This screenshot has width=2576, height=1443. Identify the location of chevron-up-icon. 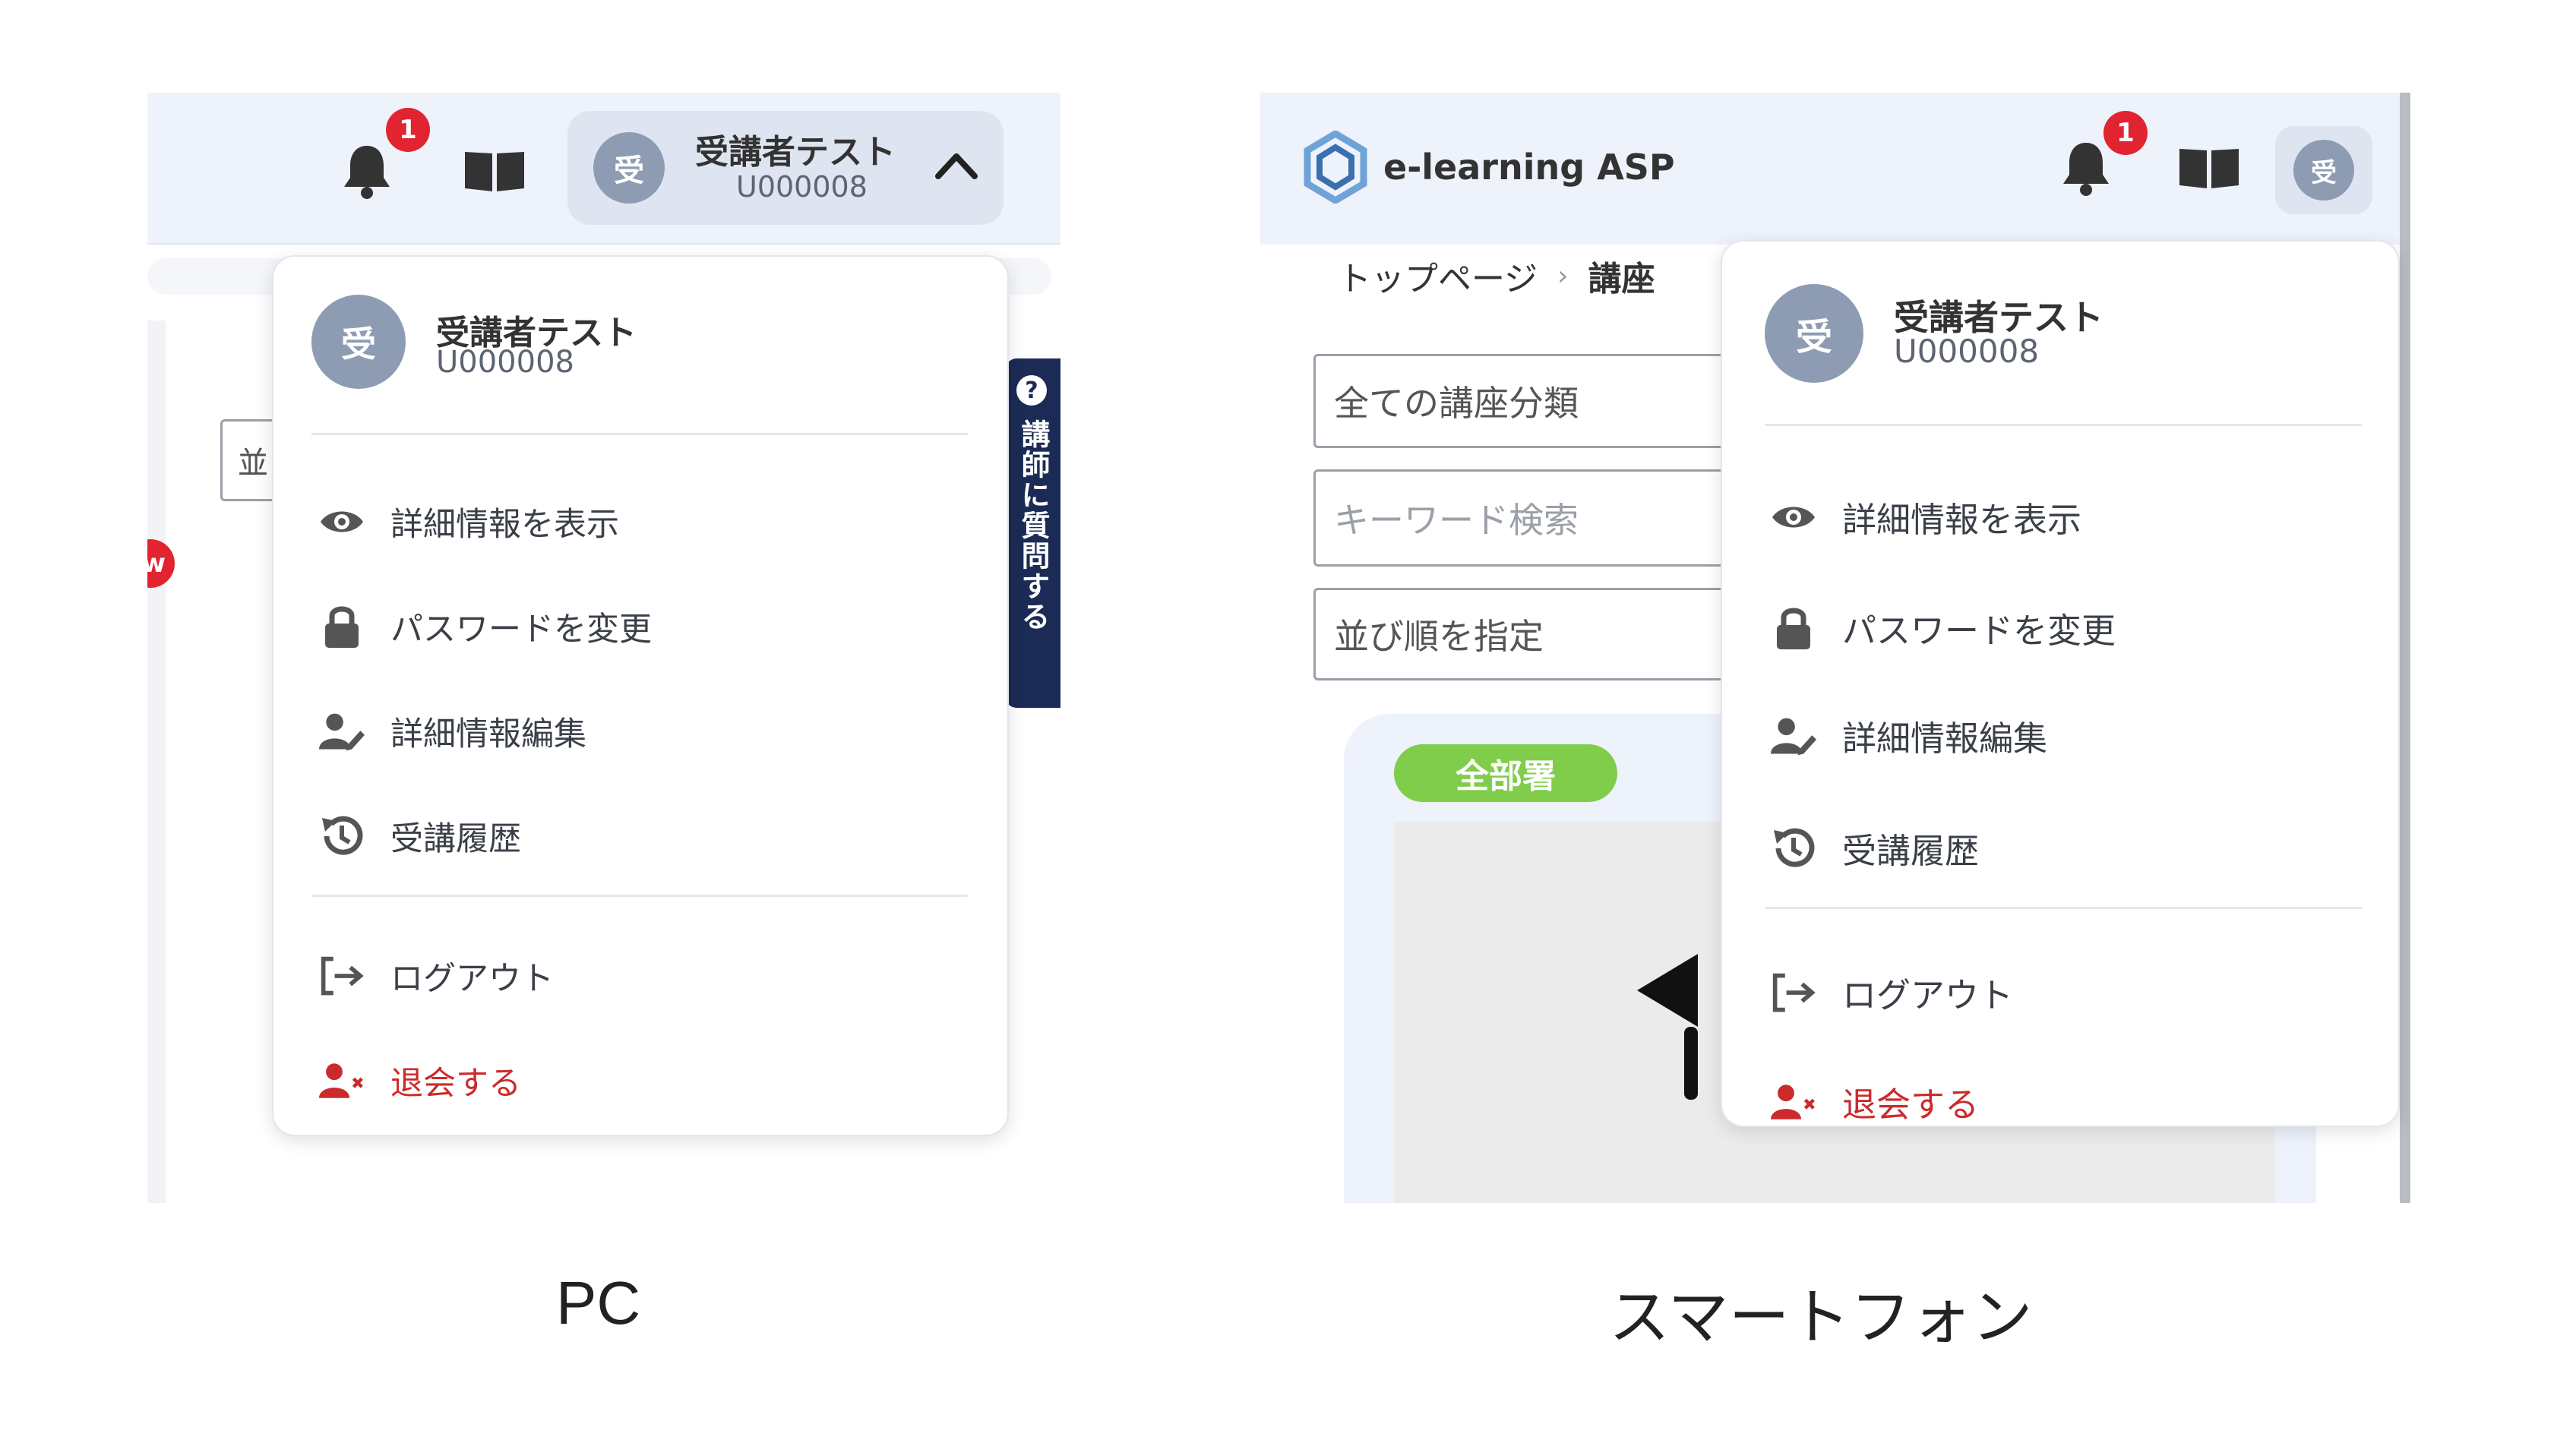
(956, 166).